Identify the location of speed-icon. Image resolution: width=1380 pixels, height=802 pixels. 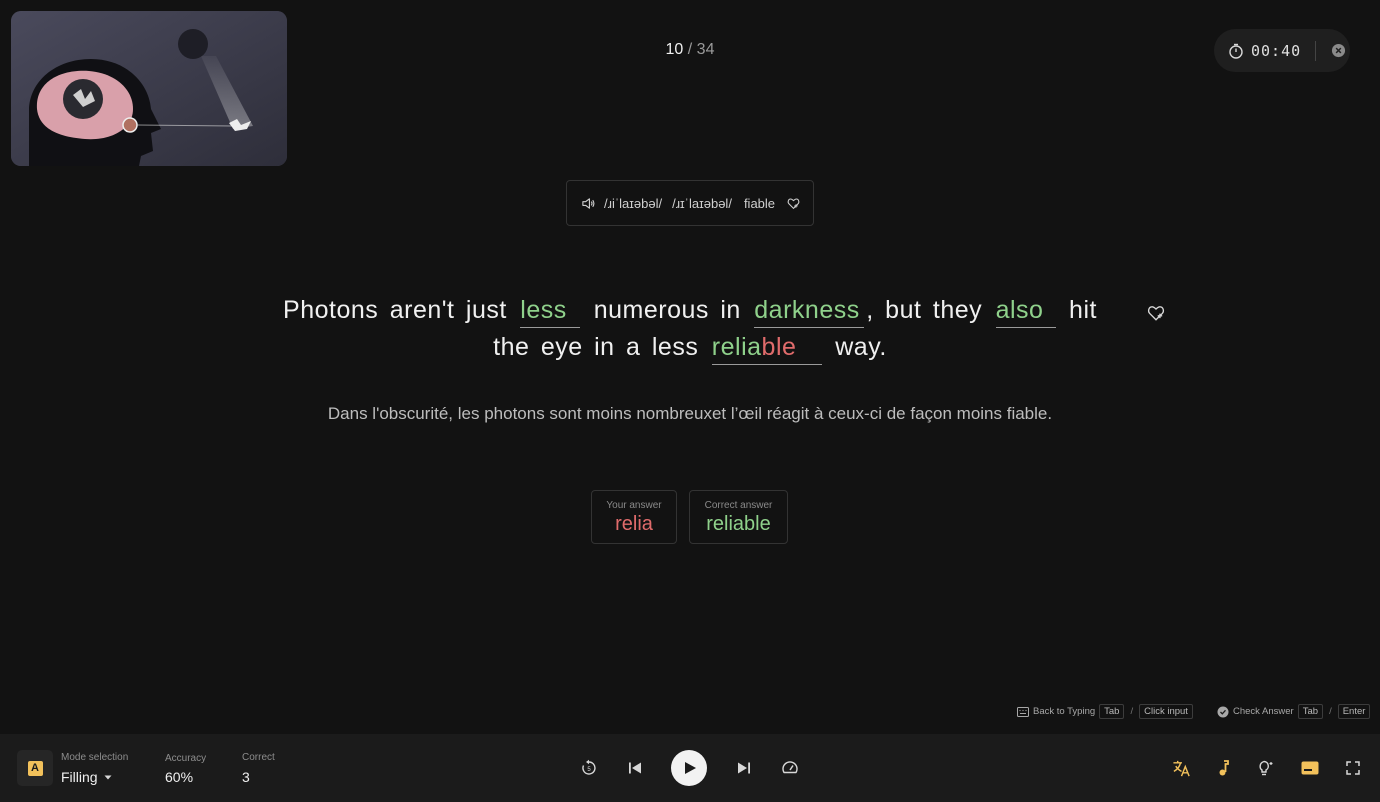
(790, 768).